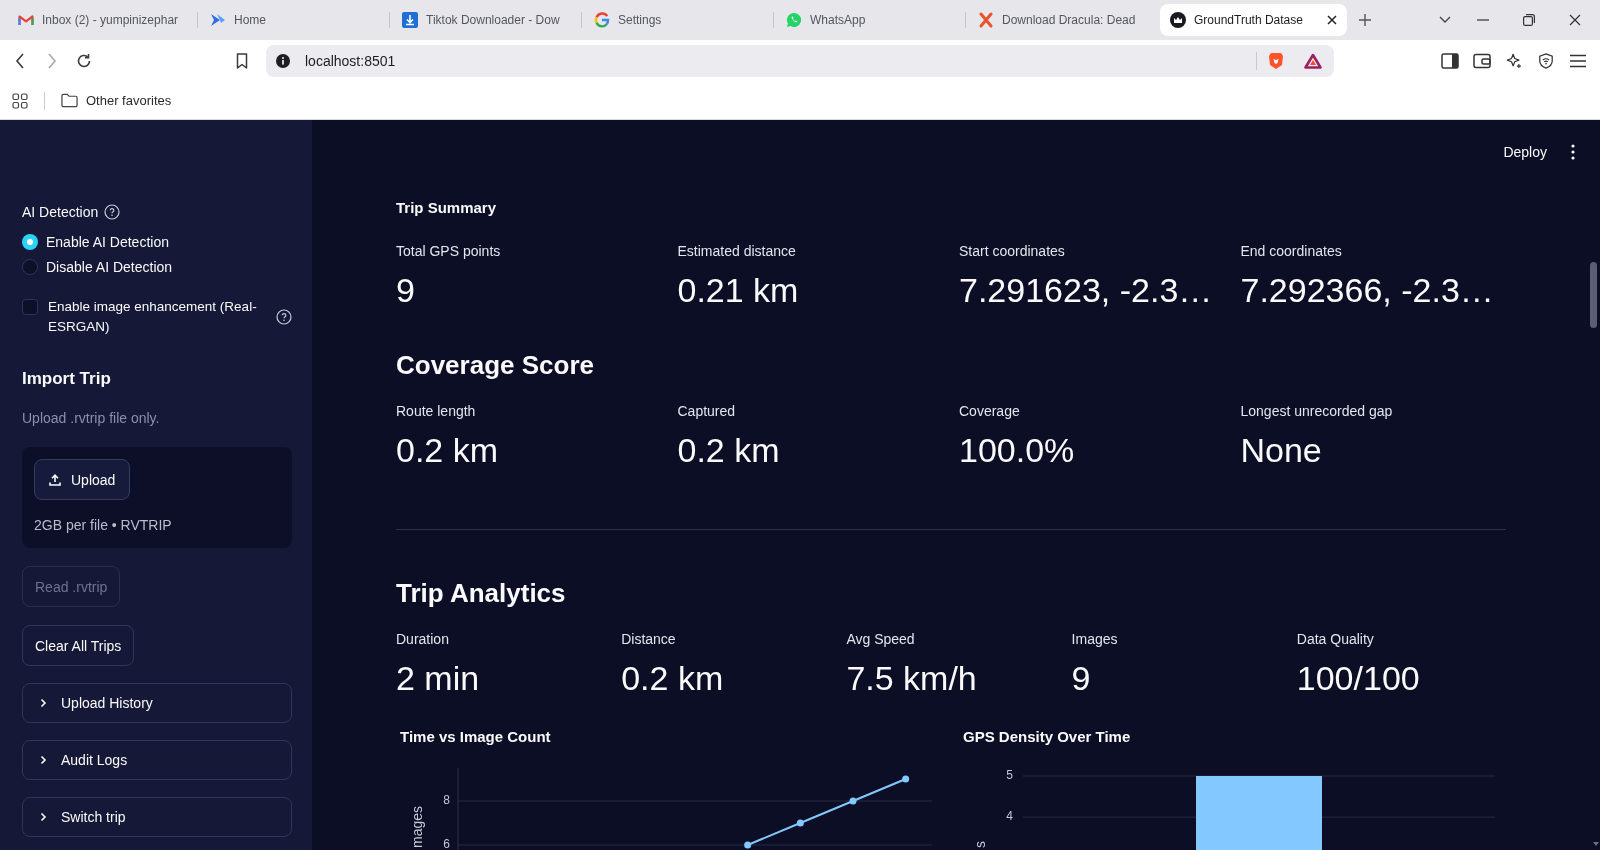 The height and width of the screenshot is (850, 1600). Describe the element at coordinates (103, 525) in the screenshot. I see `upload-limits: 2GB per file • RVTRIP` at that location.